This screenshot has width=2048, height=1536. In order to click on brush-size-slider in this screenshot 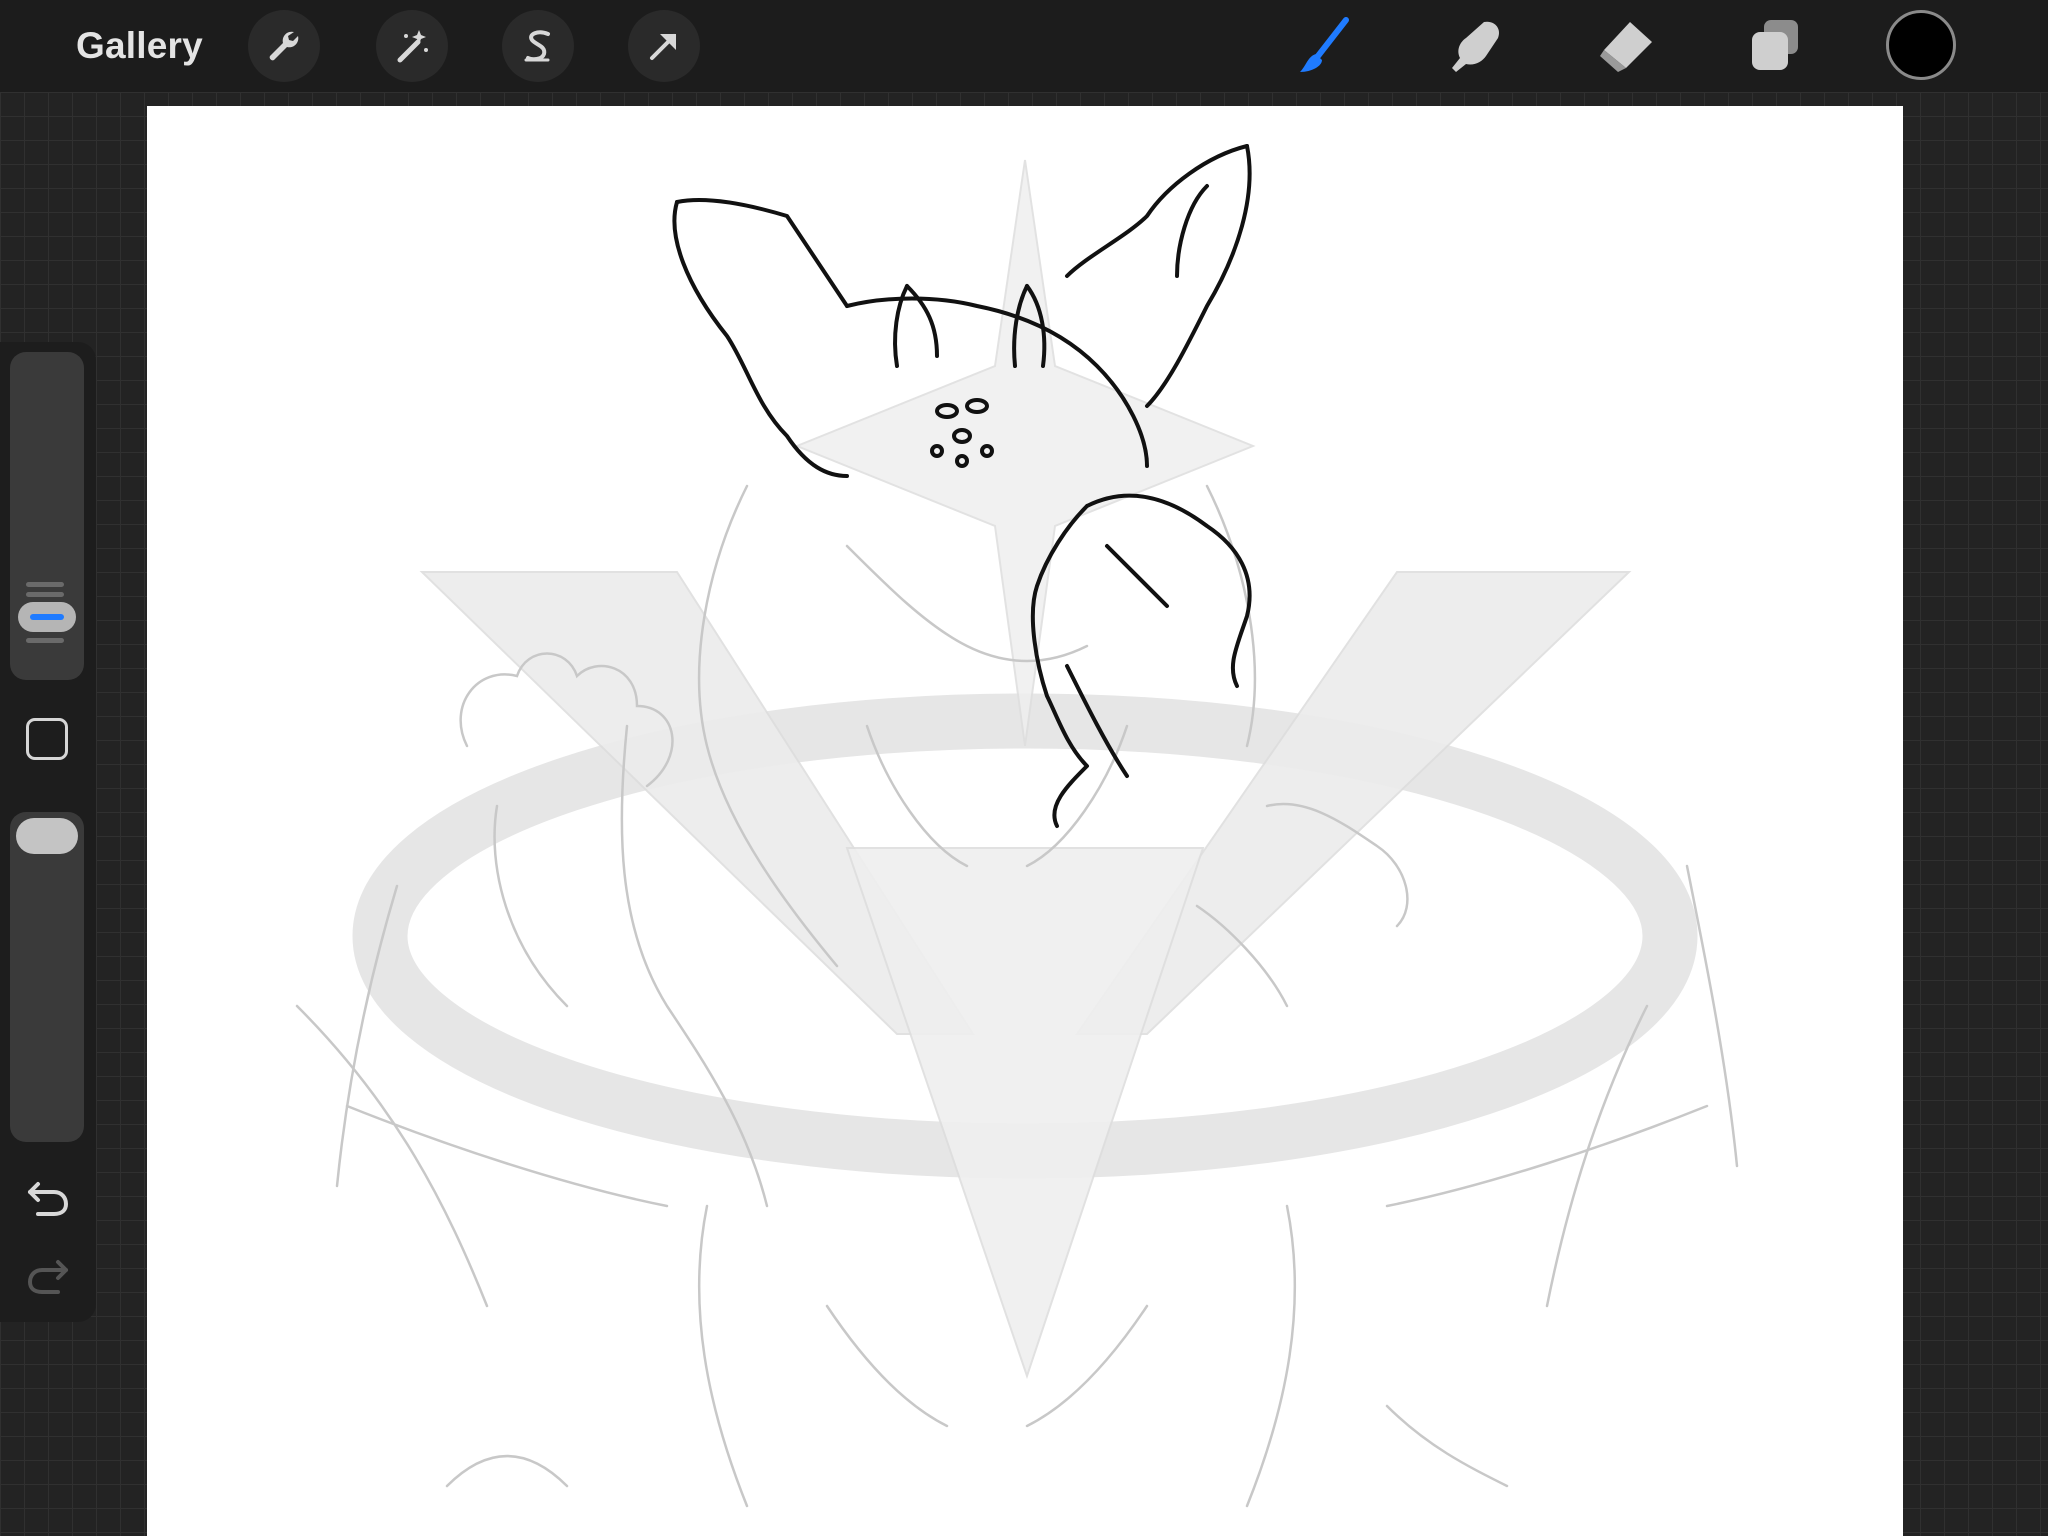, I will do `click(47, 516)`.